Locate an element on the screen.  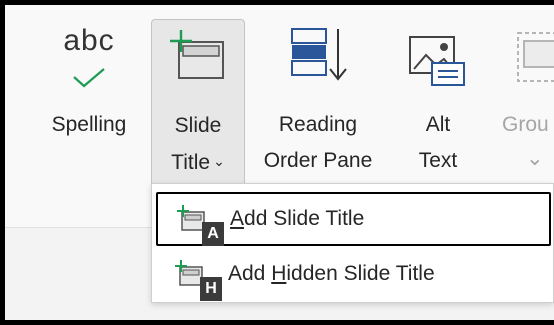
spelling-abc-text: abc is located at coordinates (89, 40).